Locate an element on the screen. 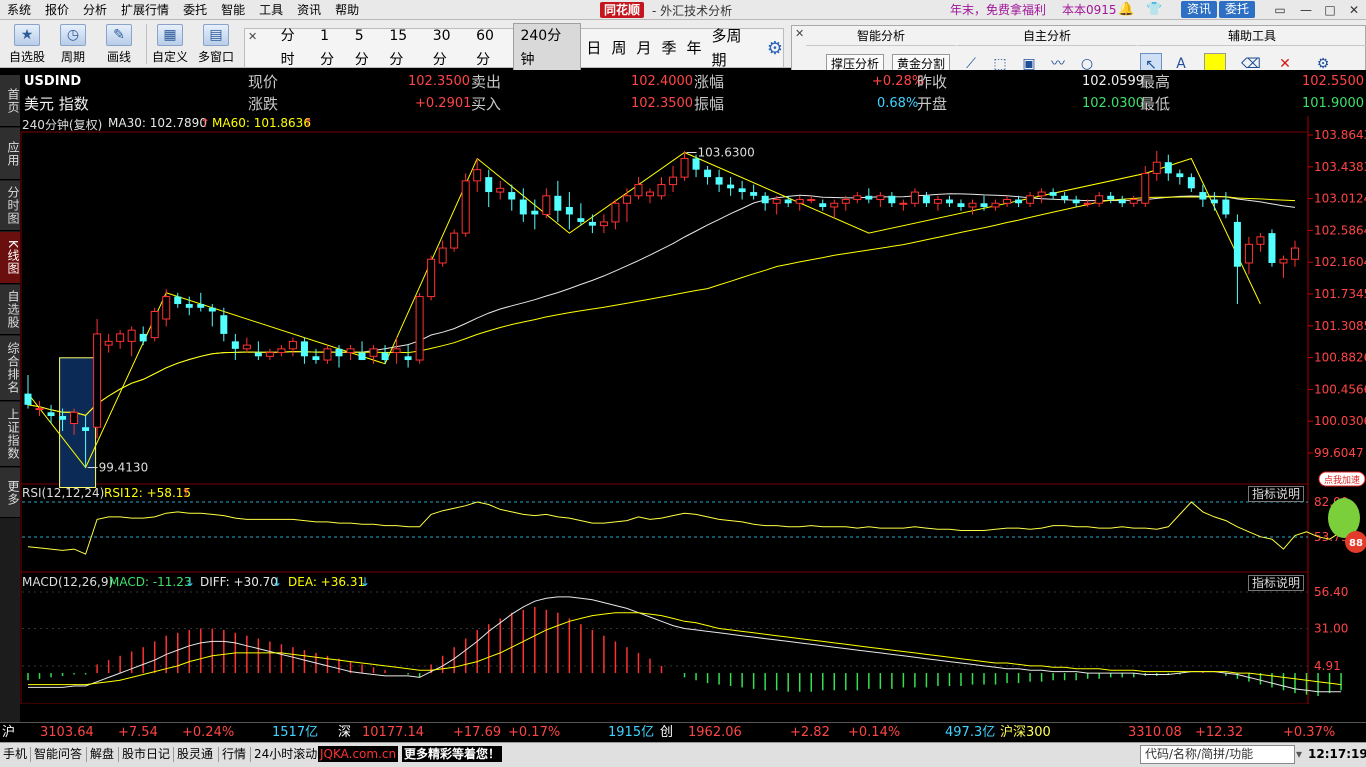 Image resolution: width=1366 pixels, height=767 pixels. period-day: 日 is located at coordinates (593, 48).